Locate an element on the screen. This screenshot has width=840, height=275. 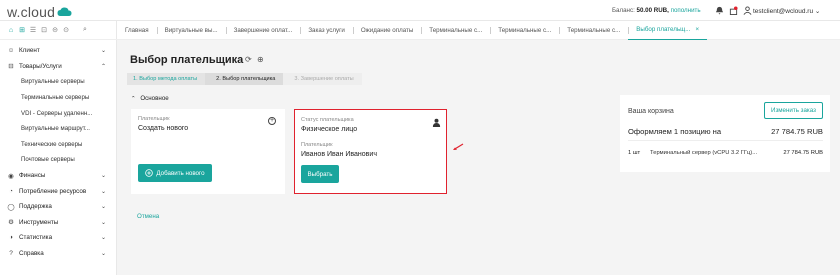
refresh-icon: ⟳ is located at coordinates (248, 59).